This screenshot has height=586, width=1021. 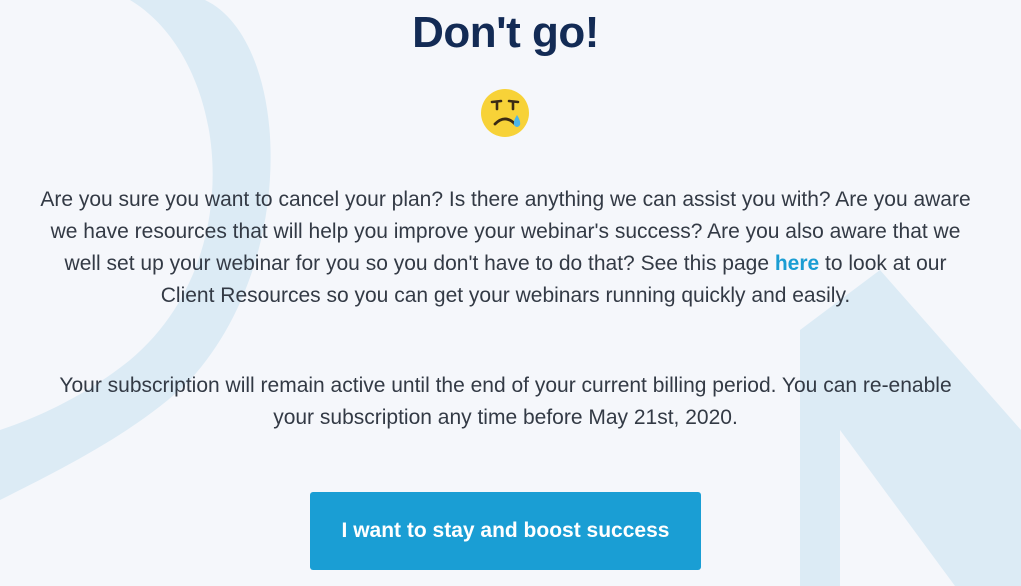 I want to click on client-resources-link: here, so click(x=797, y=263).